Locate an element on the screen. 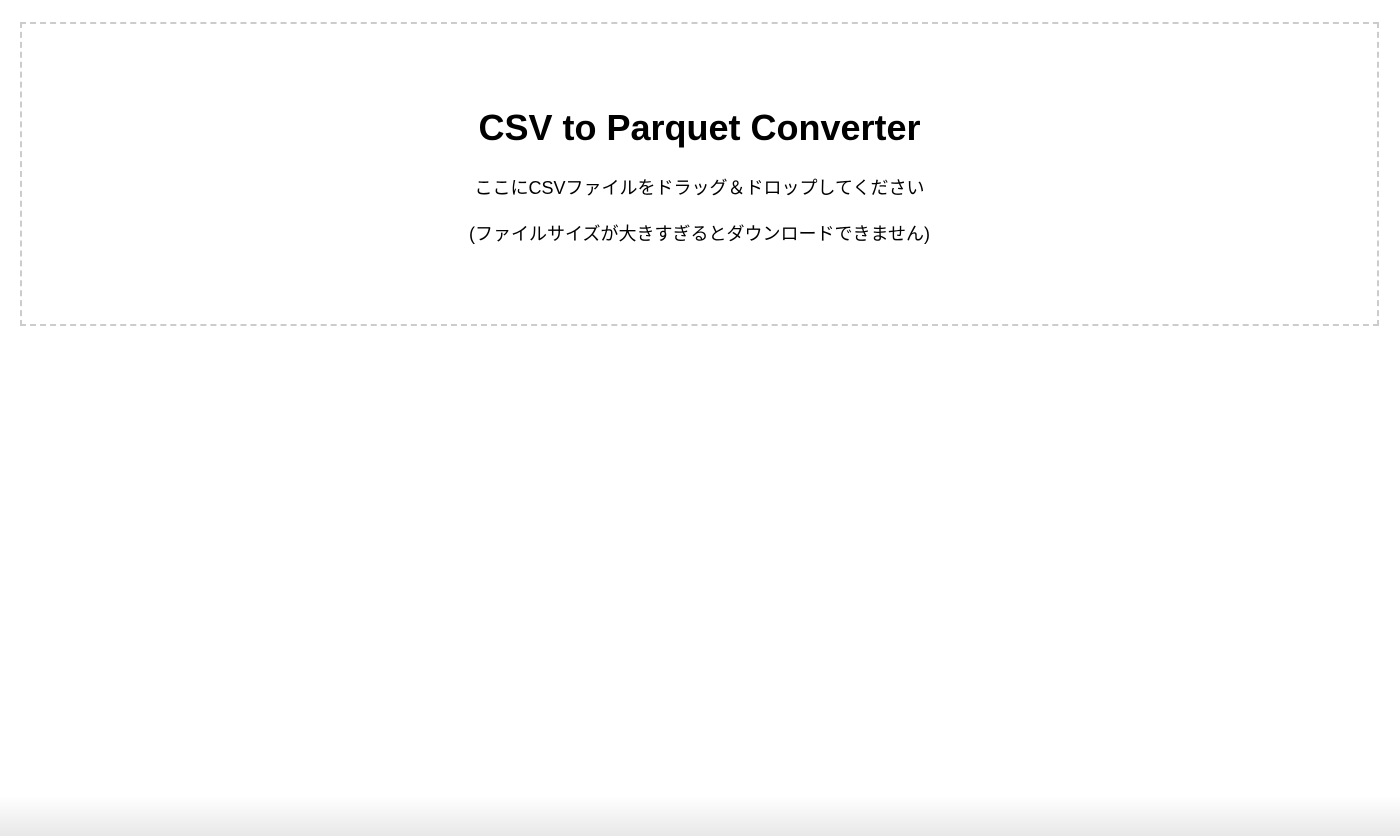 The height and width of the screenshot is (836, 1400). bottom-shadow is located at coordinates (700, 816).